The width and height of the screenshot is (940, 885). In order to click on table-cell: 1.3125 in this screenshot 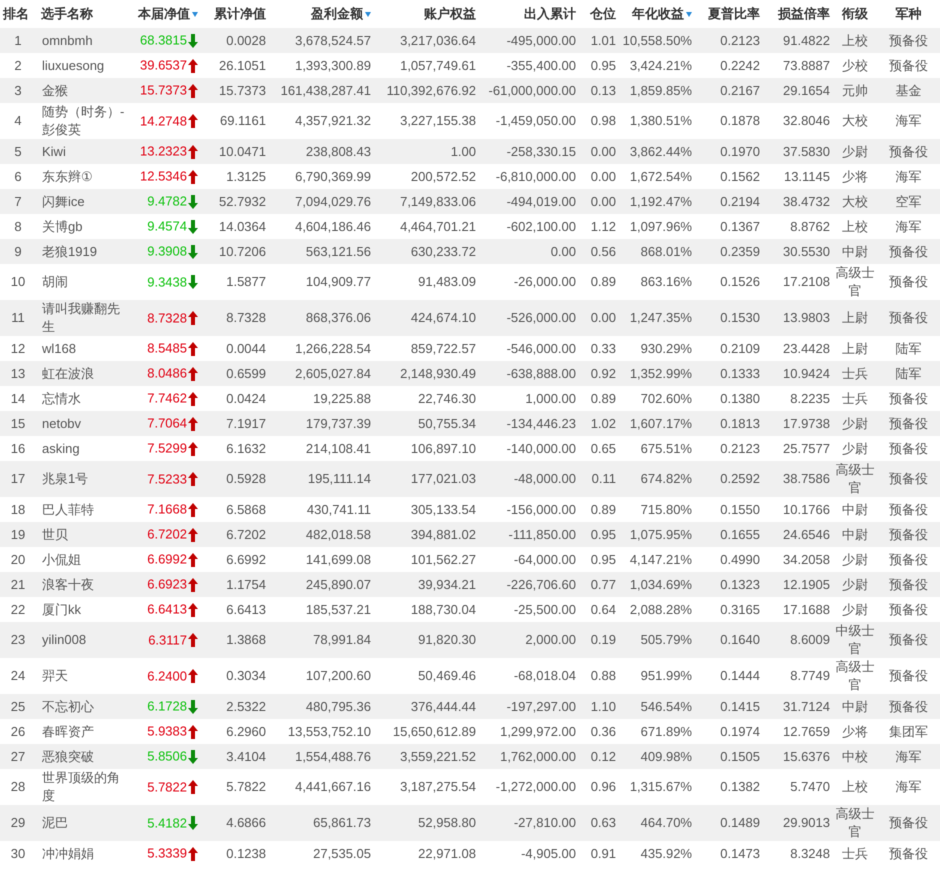, I will do `click(235, 176)`.